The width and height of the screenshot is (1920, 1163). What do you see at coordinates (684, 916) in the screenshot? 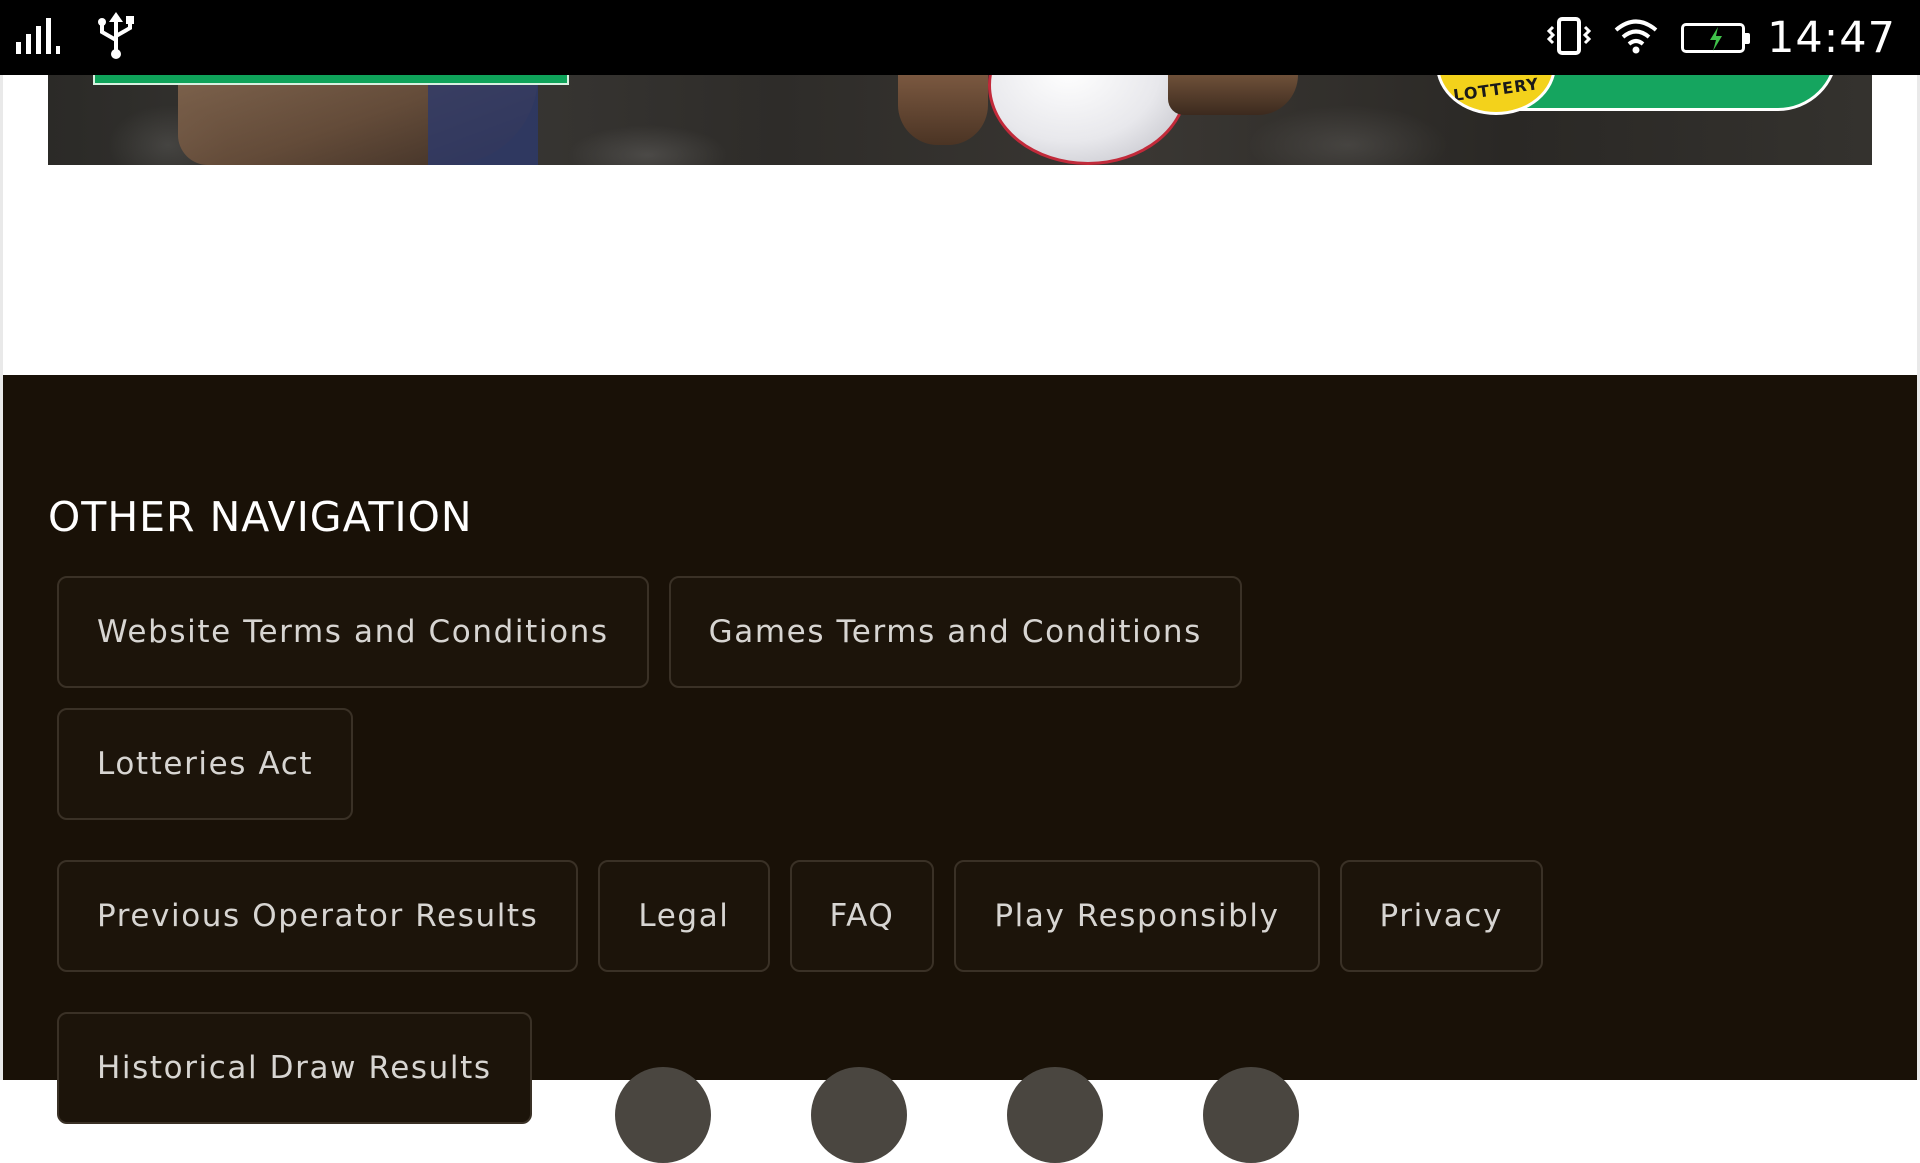
I see `nav-link-legal: Legal` at bounding box center [684, 916].